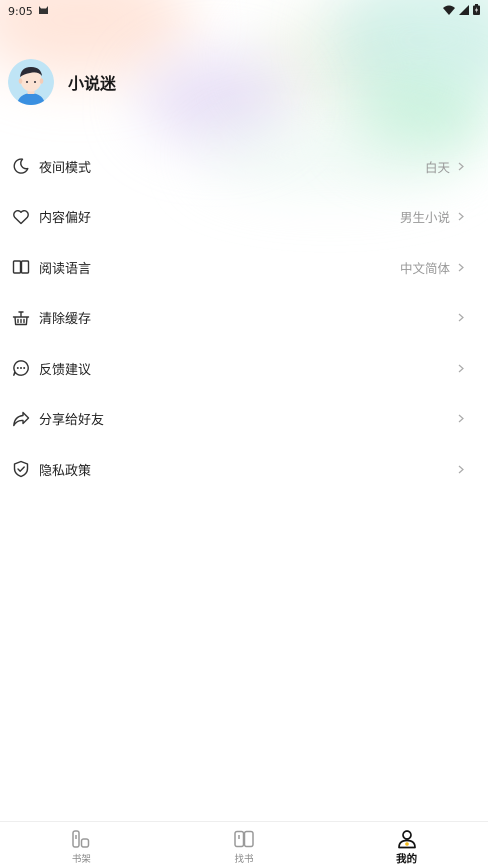 Image resolution: width=488 pixels, height=868 pixels. What do you see at coordinates (407, 859) in the screenshot?
I see `tab-label: 我的` at bounding box center [407, 859].